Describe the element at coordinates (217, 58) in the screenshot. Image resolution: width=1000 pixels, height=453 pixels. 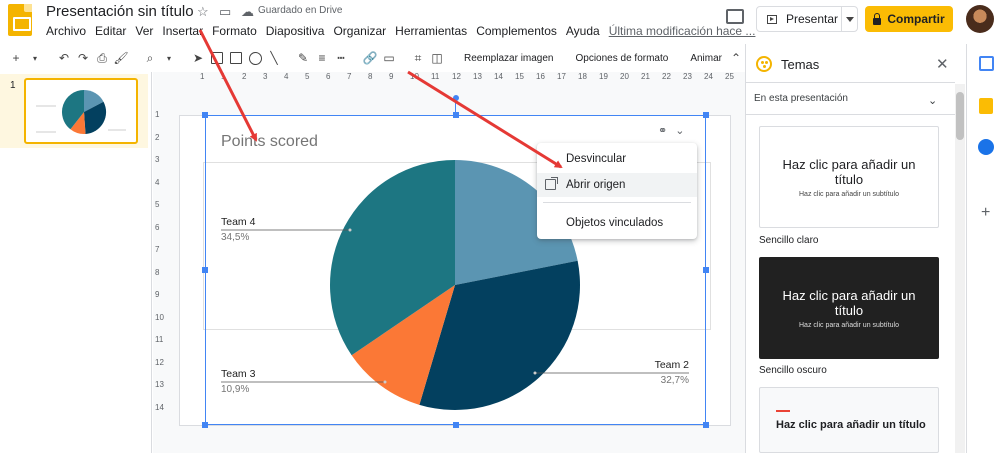
I see `textbox-icon` at that location.